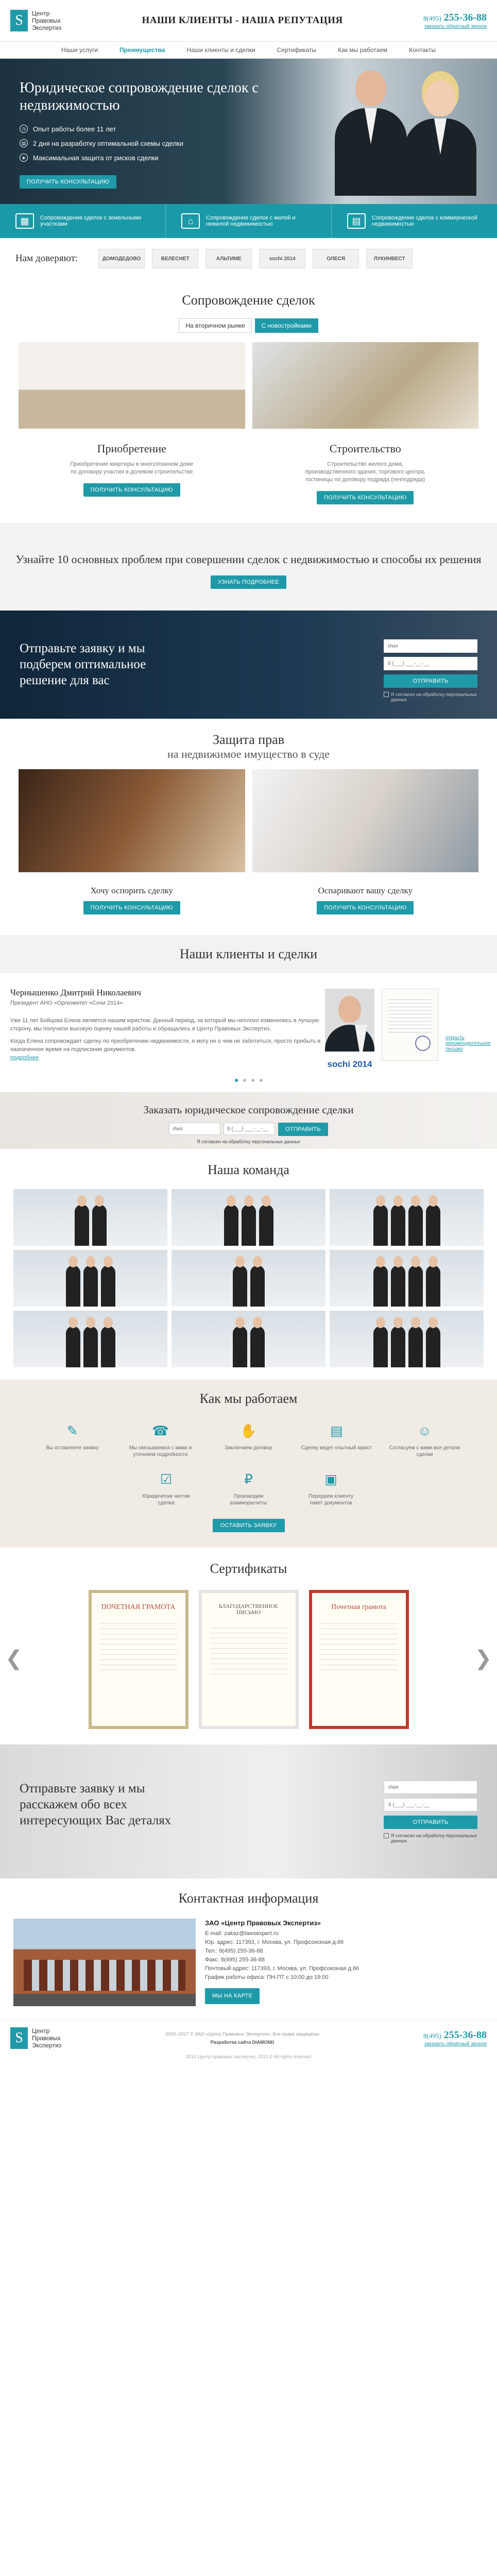 The height and width of the screenshot is (2576, 497). I want to click on footer-phone: 8(495) 255-36-88, so click(455, 2035).